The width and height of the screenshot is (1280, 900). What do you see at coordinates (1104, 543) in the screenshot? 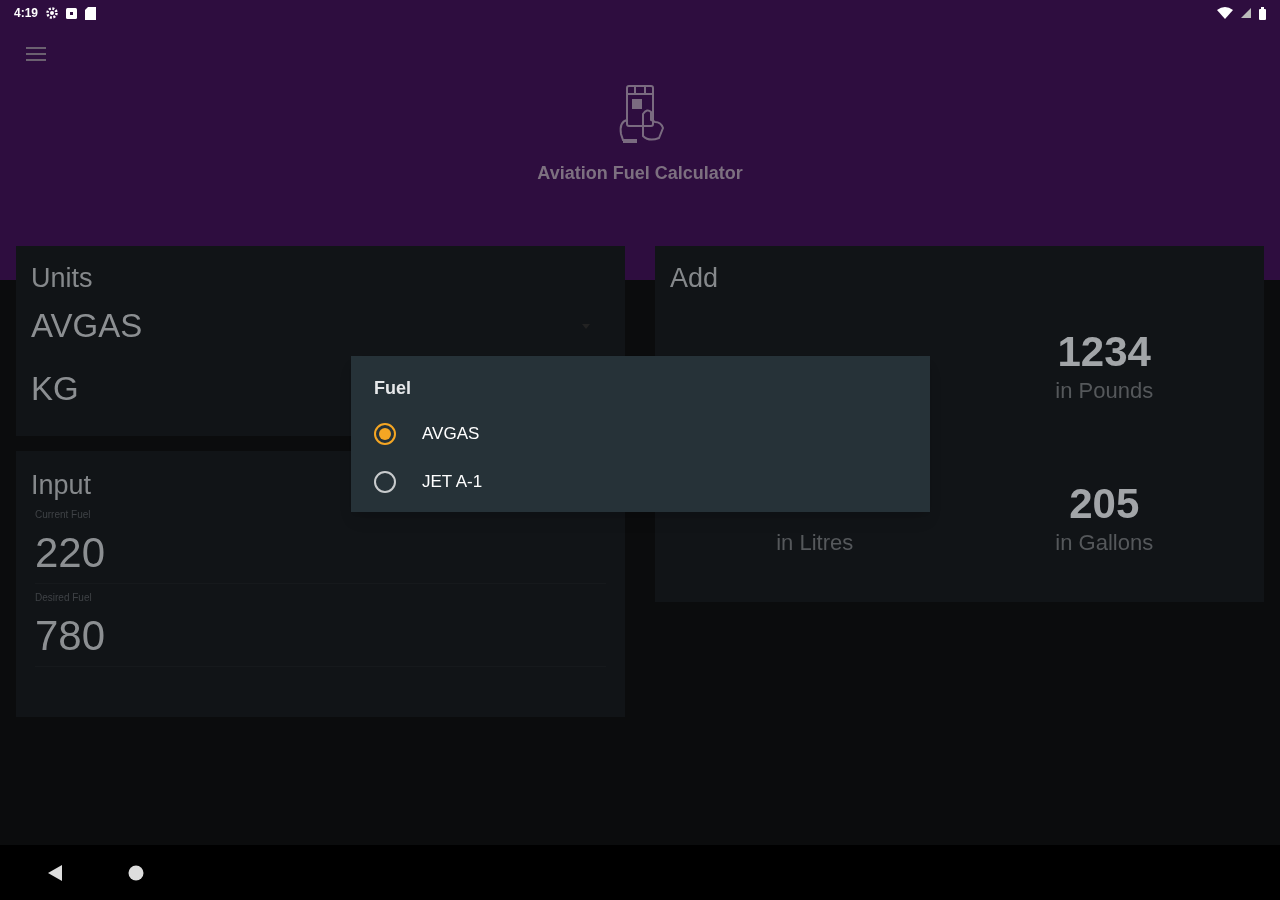
I see `result-caption: in Gallons` at bounding box center [1104, 543].